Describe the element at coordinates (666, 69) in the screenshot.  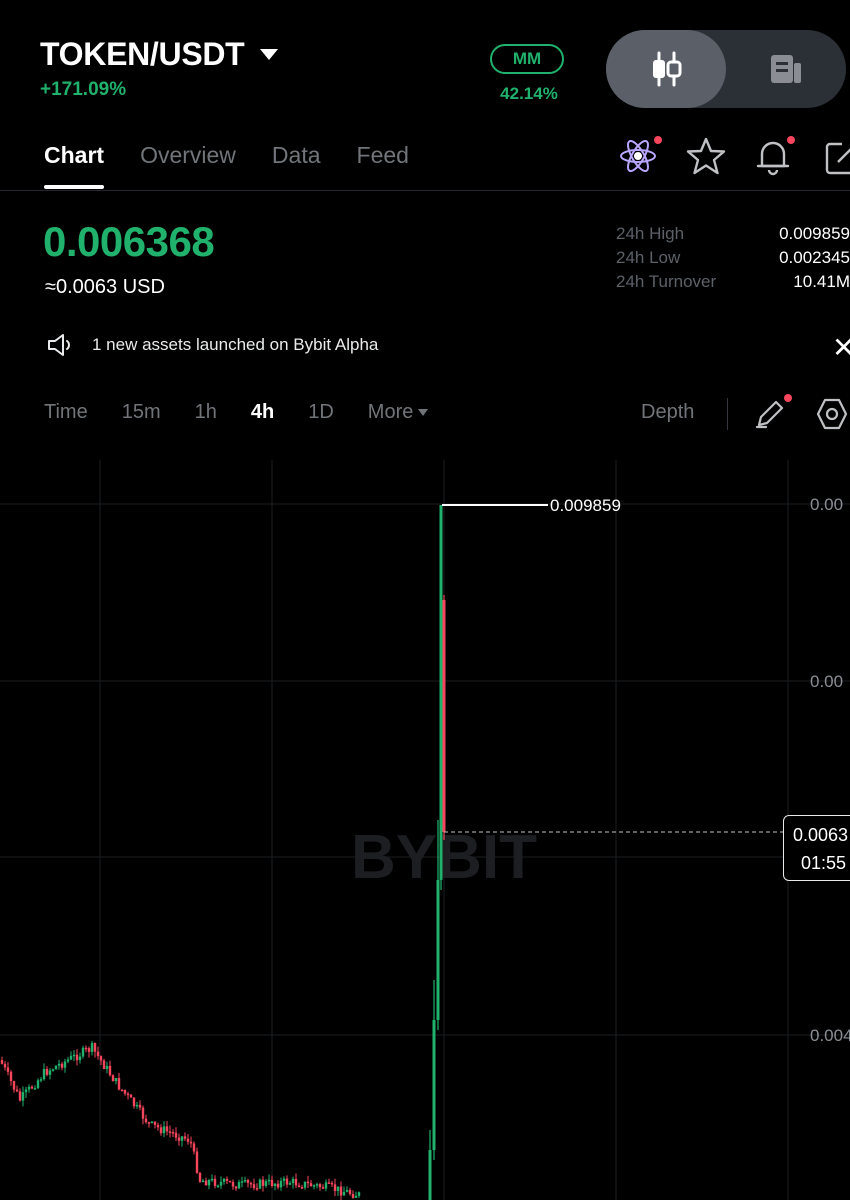
I see `chart-view-button` at that location.